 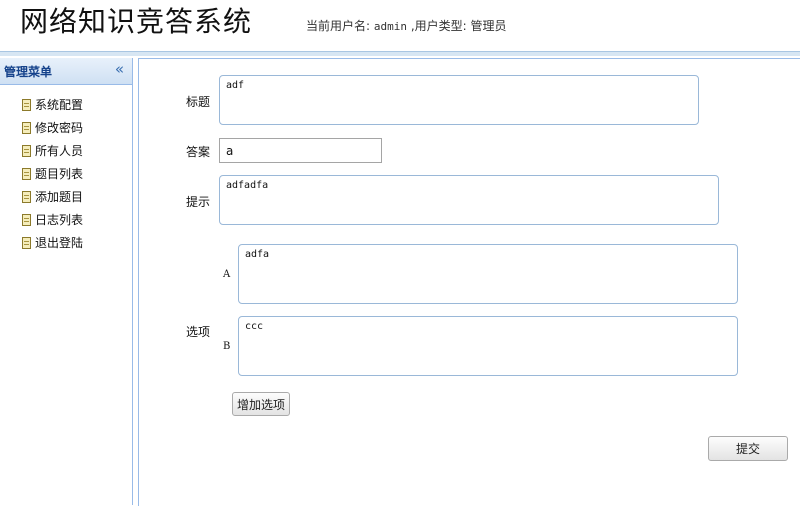 I want to click on user-role: 管理员, so click(x=488, y=26).